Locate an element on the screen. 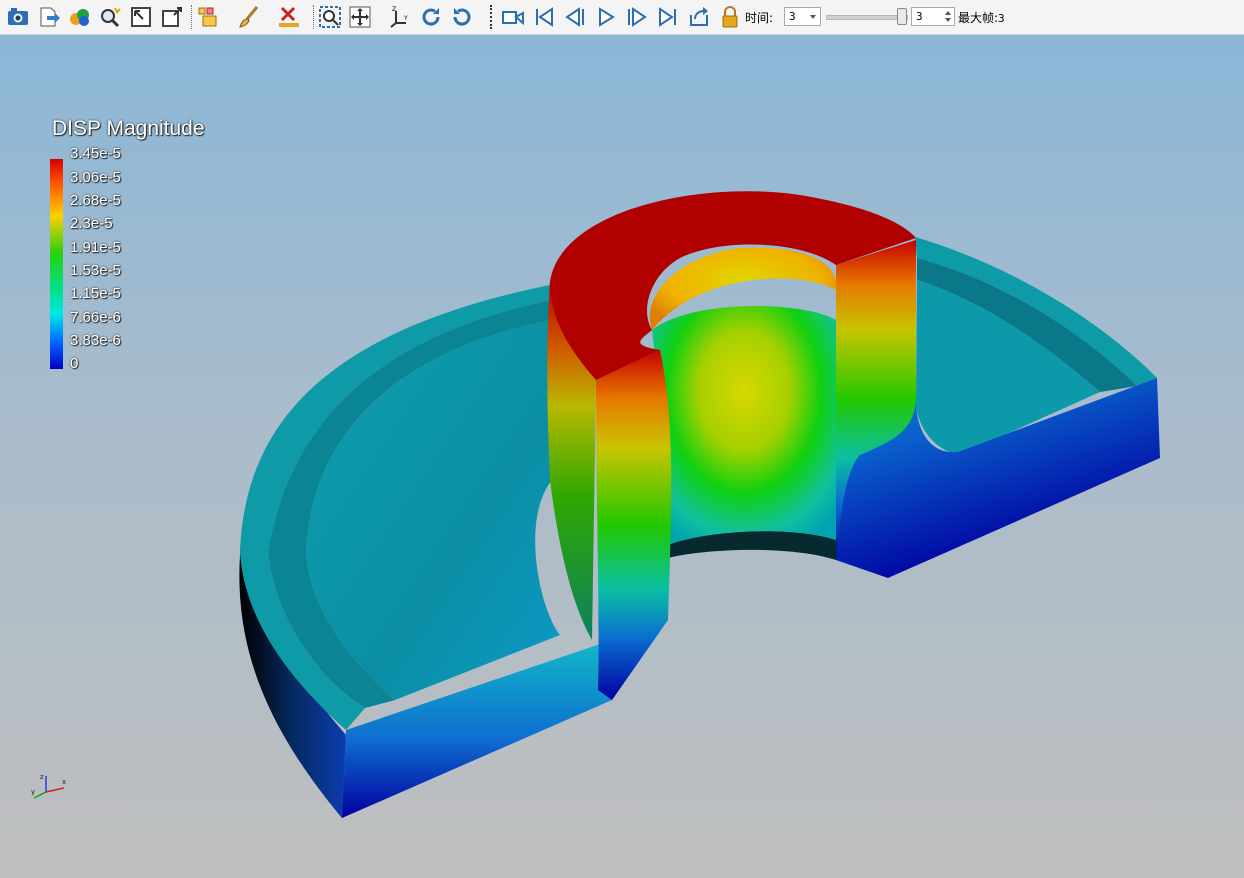 This screenshot has width=1244, height=878. magnify-icon is located at coordinates (110, 17).